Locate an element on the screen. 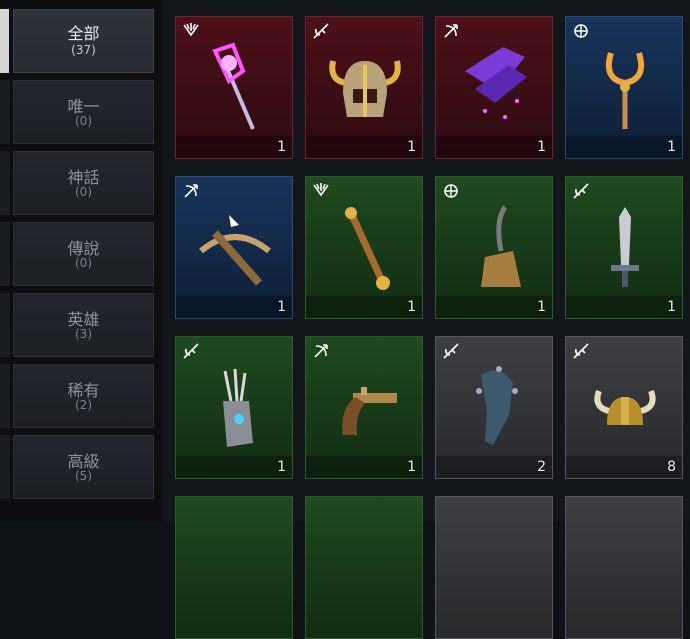 The height and width of the screenshot is (639, 690). tab-heroic: 英雄 (3) is located at coordinates (83, 325).